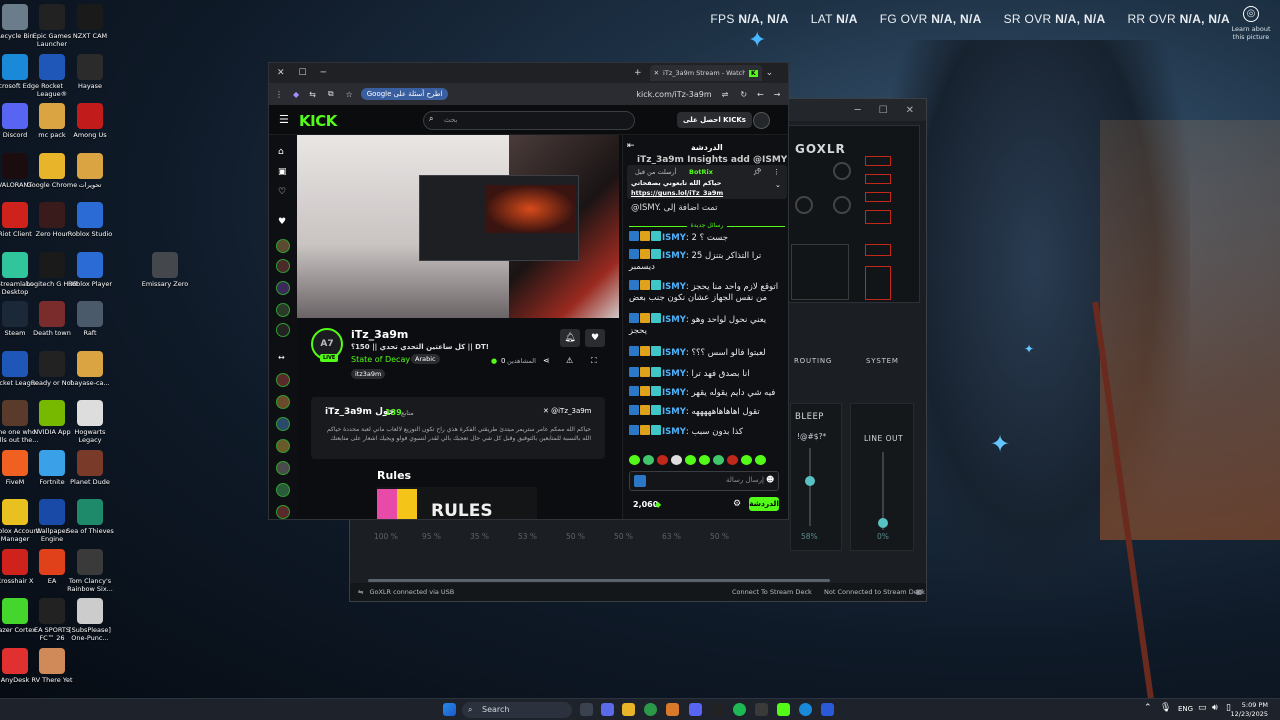 The image size is (1280, 720). What do you see at coordinates (1185, 709) in the screenshot?
I see `language-indicator: ENG` at bounding box center [1185, 709].